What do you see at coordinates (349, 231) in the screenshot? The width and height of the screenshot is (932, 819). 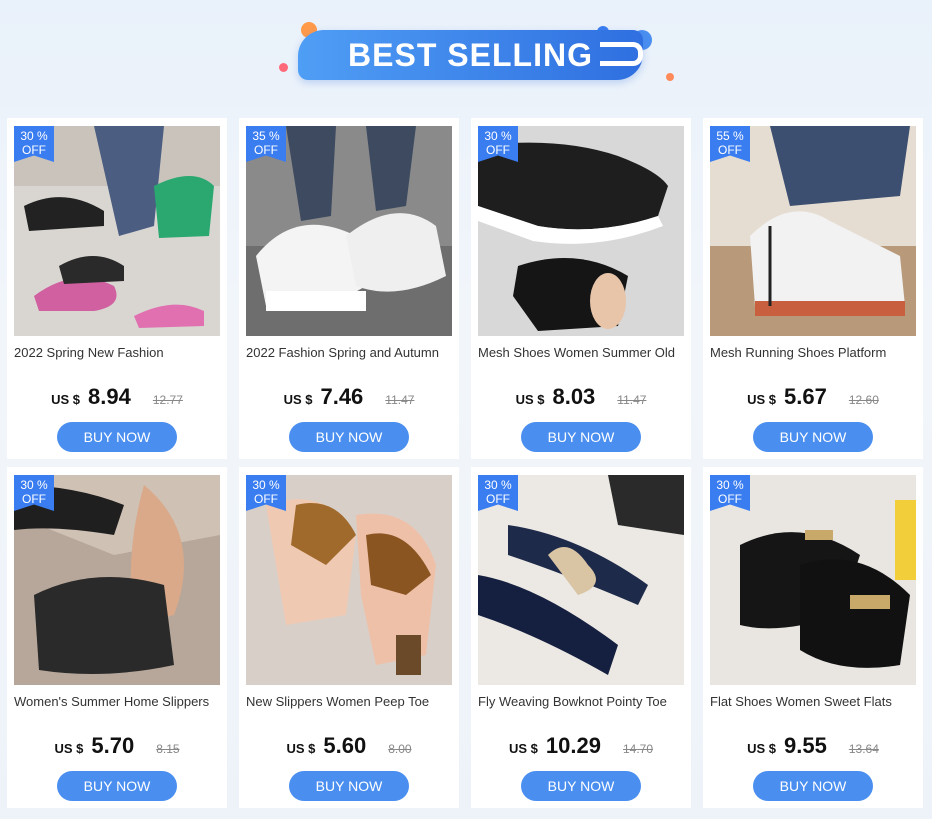 I see `product-image: 35 % OFF` at bounding box center [349, 231].